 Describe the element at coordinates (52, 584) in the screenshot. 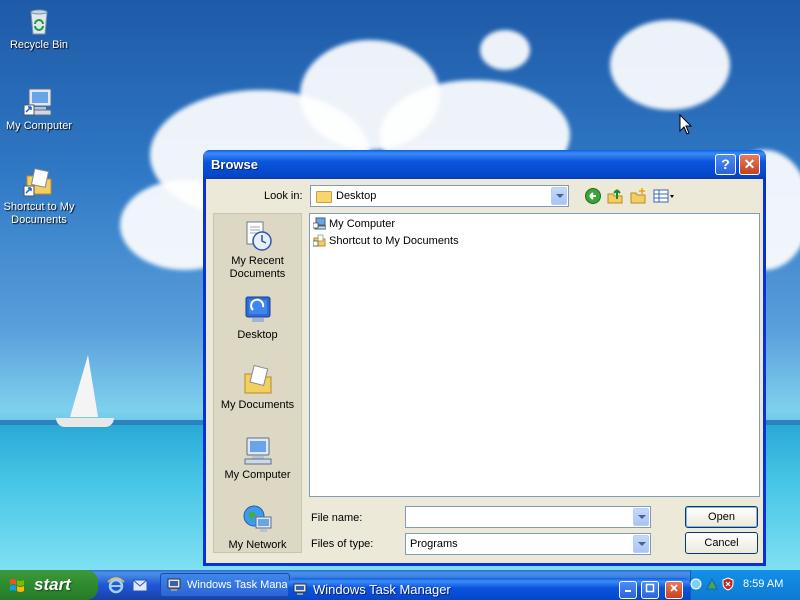

I see `start-label: start` at that location.